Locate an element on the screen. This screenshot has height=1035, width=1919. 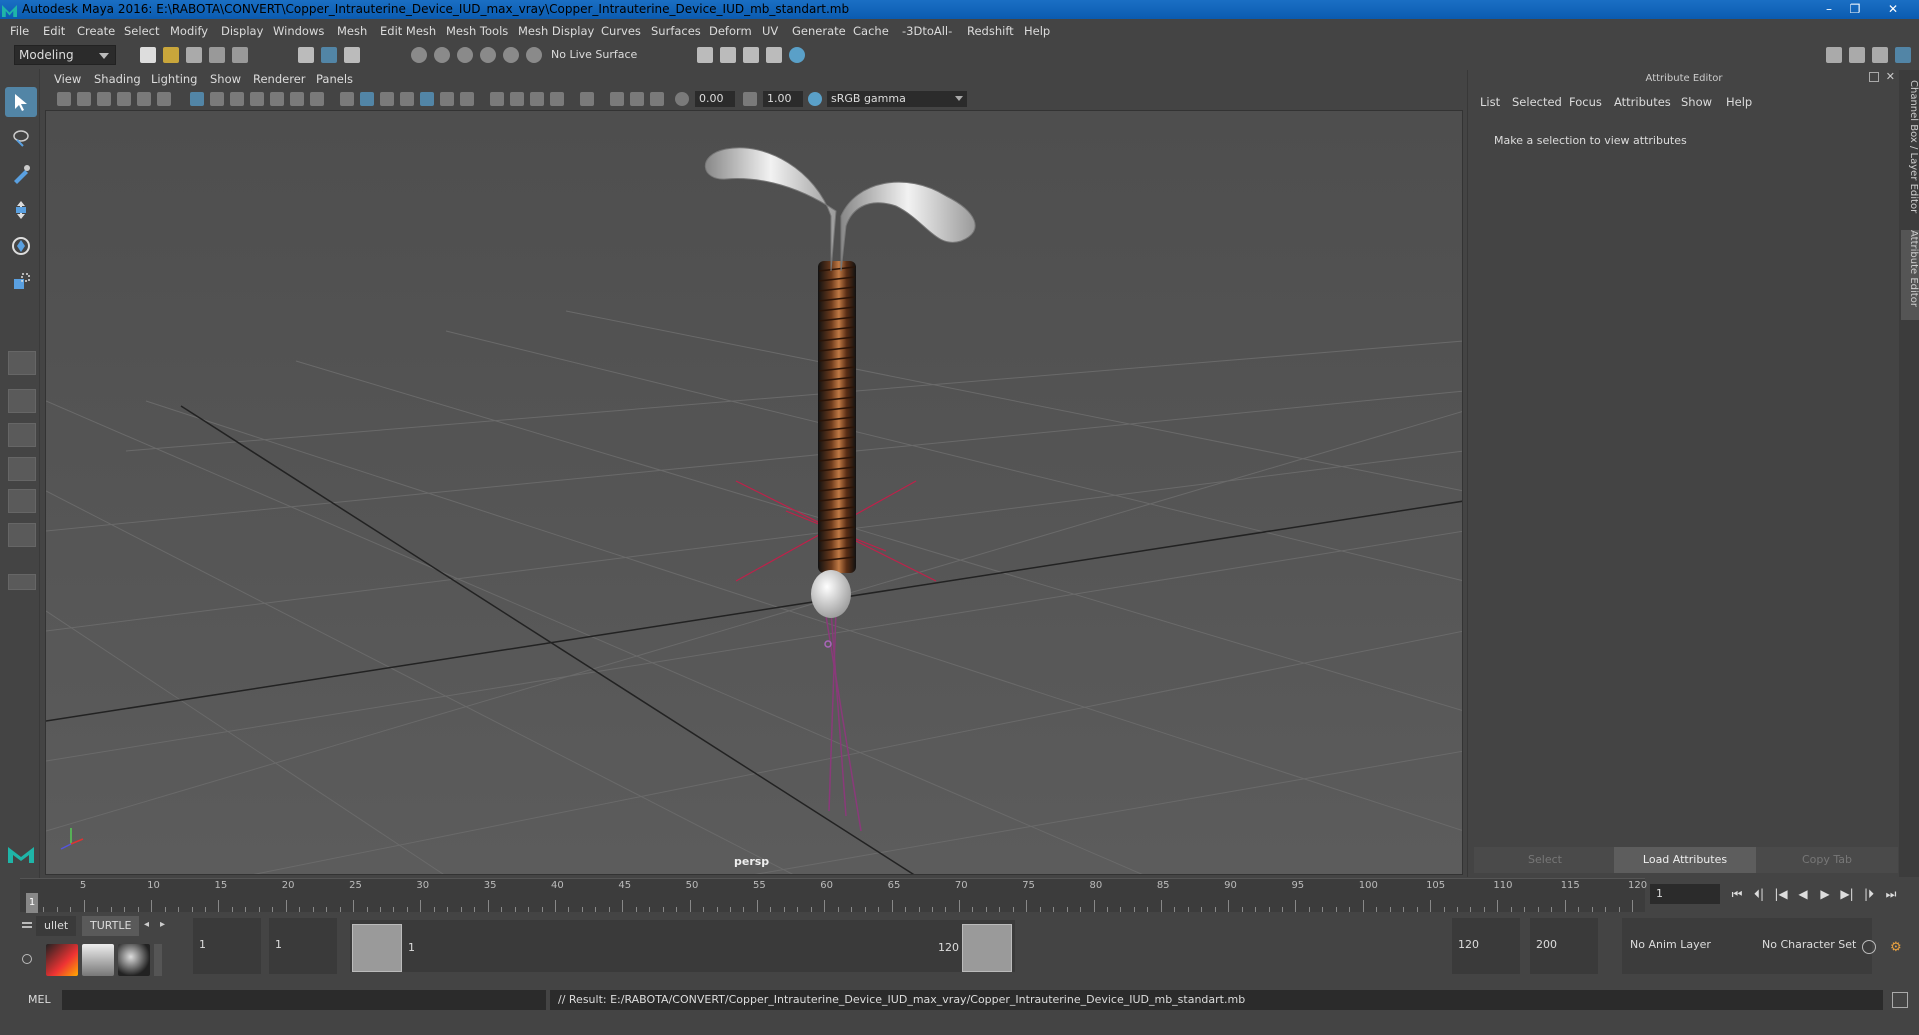
close-panel-icon: ✕ is located at coordinates (1890, 76).